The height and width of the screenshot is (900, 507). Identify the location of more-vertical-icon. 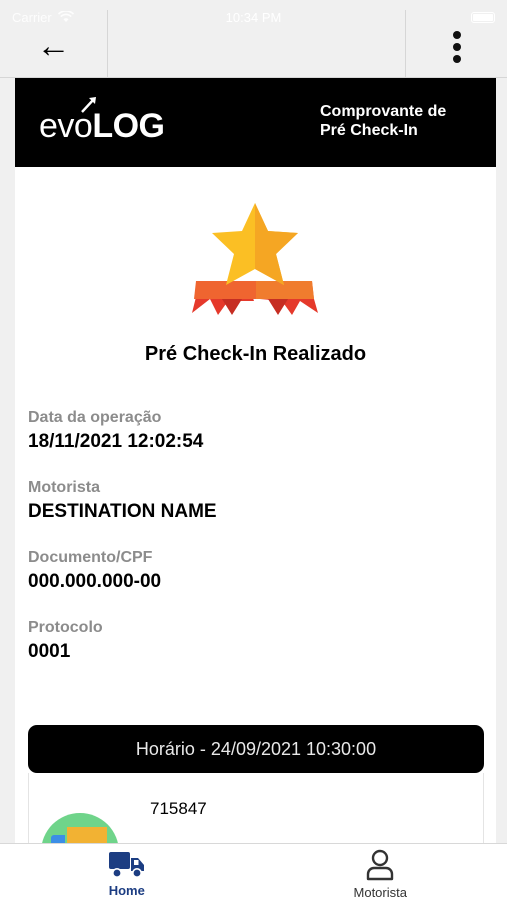
(456, 47).